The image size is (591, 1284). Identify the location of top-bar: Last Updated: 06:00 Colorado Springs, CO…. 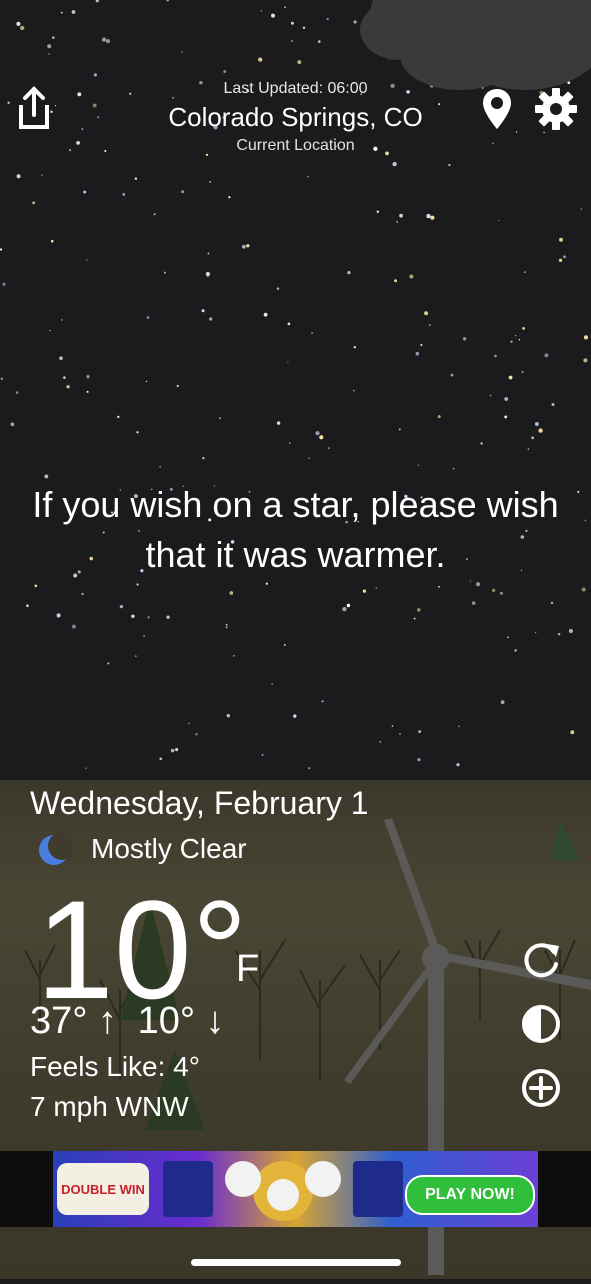
(295, 120).